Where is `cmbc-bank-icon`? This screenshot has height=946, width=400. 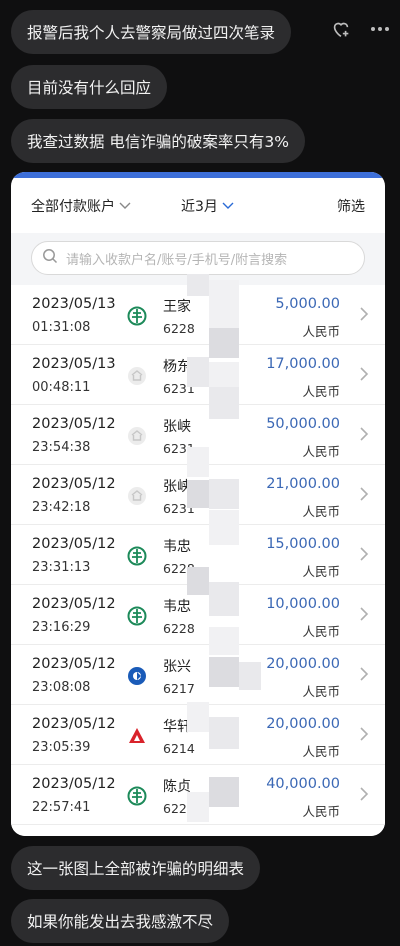 cmbc-bank-icon is located at coordinates (137, 736).